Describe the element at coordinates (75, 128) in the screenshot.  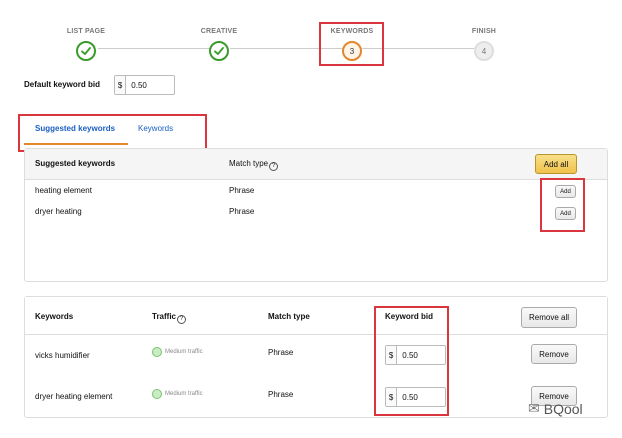
I see `tab-suggested-keywords: Suggested keywords` at that location.